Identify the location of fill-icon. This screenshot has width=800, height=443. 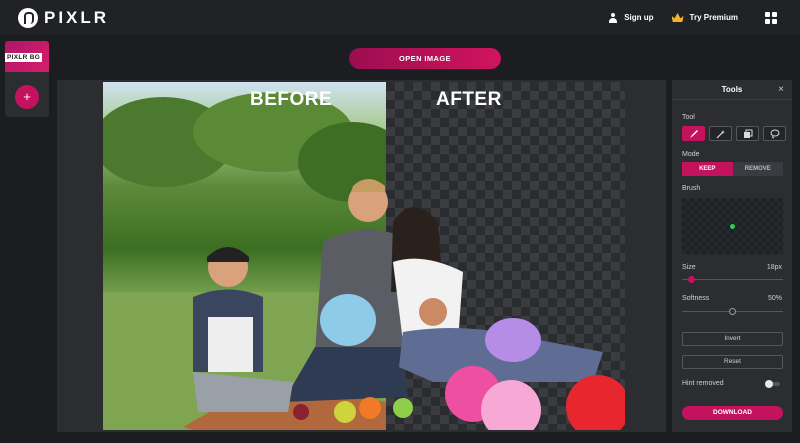
(747, 133).